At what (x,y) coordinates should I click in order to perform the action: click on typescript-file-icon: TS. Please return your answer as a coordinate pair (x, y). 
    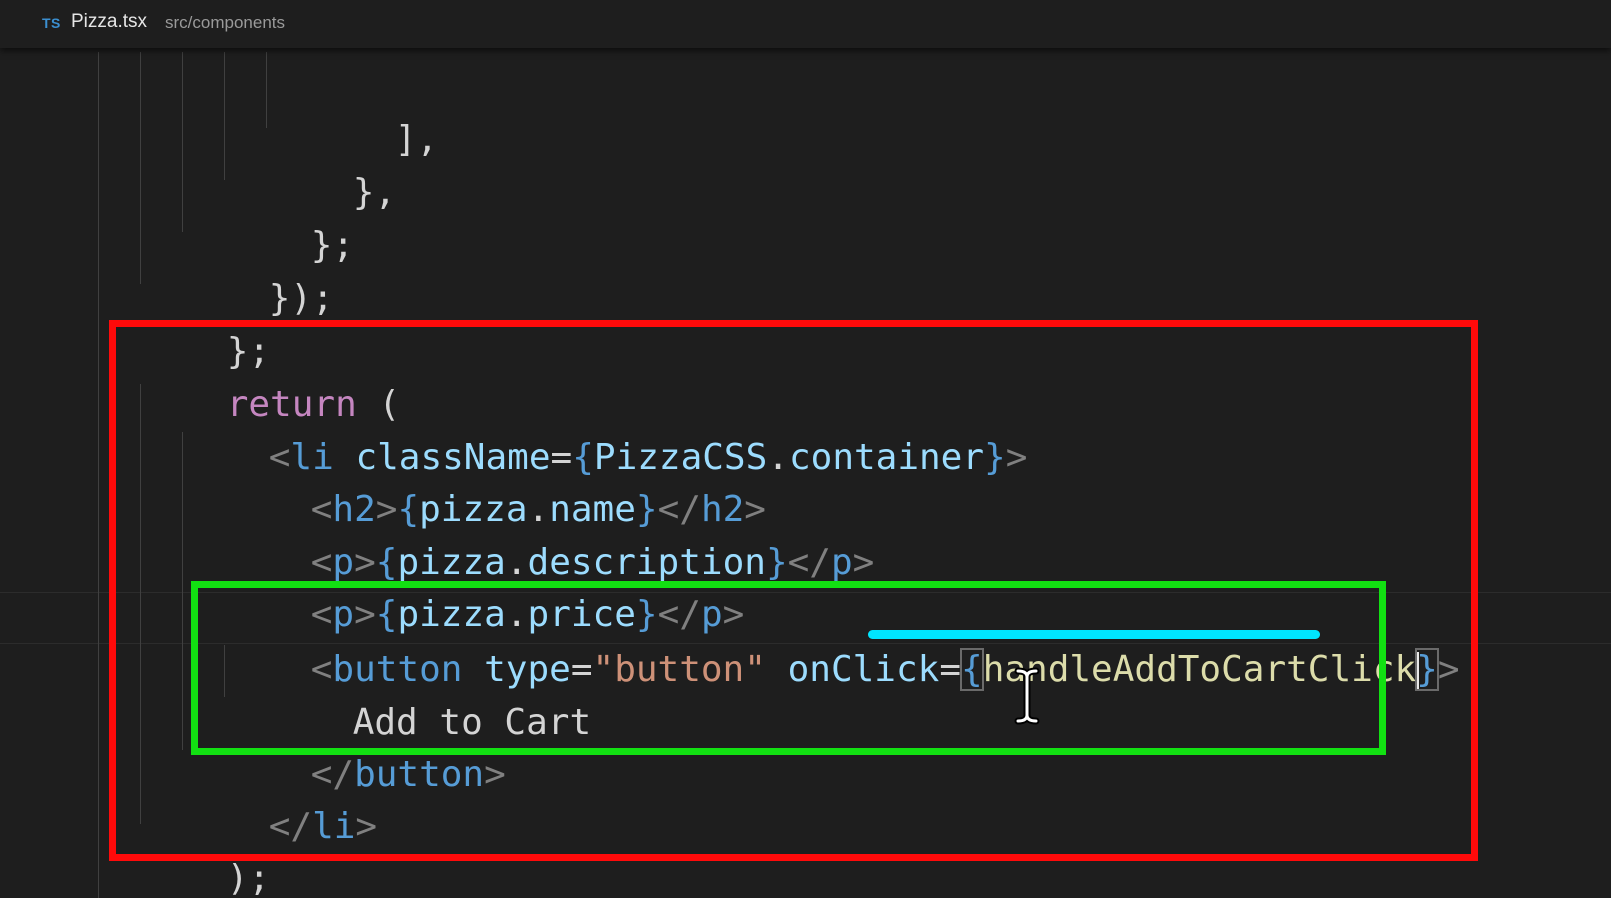
    Looking at the image, I should click on (51, 23).